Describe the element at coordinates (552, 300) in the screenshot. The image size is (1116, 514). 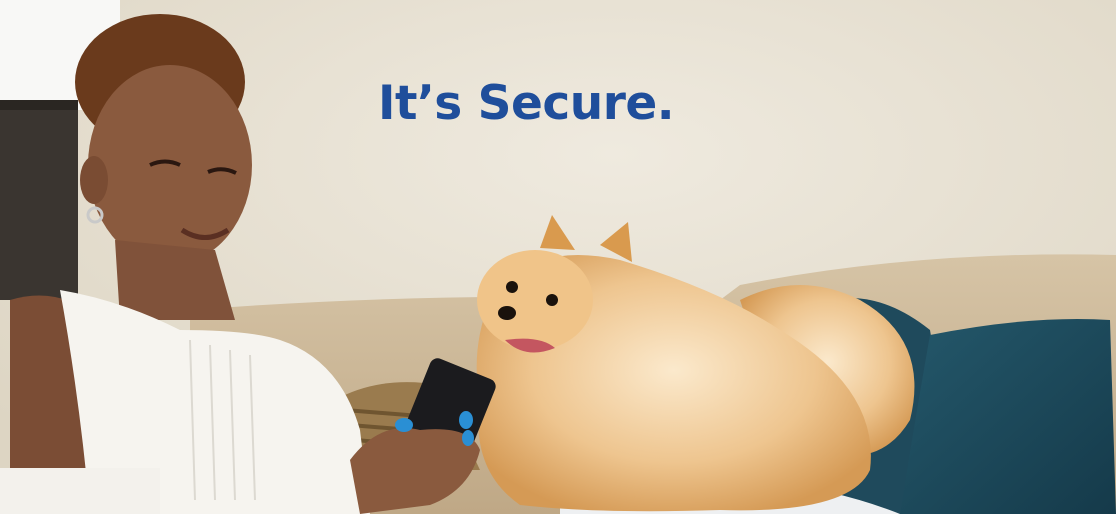
I see `dog-eye-right` at that location.